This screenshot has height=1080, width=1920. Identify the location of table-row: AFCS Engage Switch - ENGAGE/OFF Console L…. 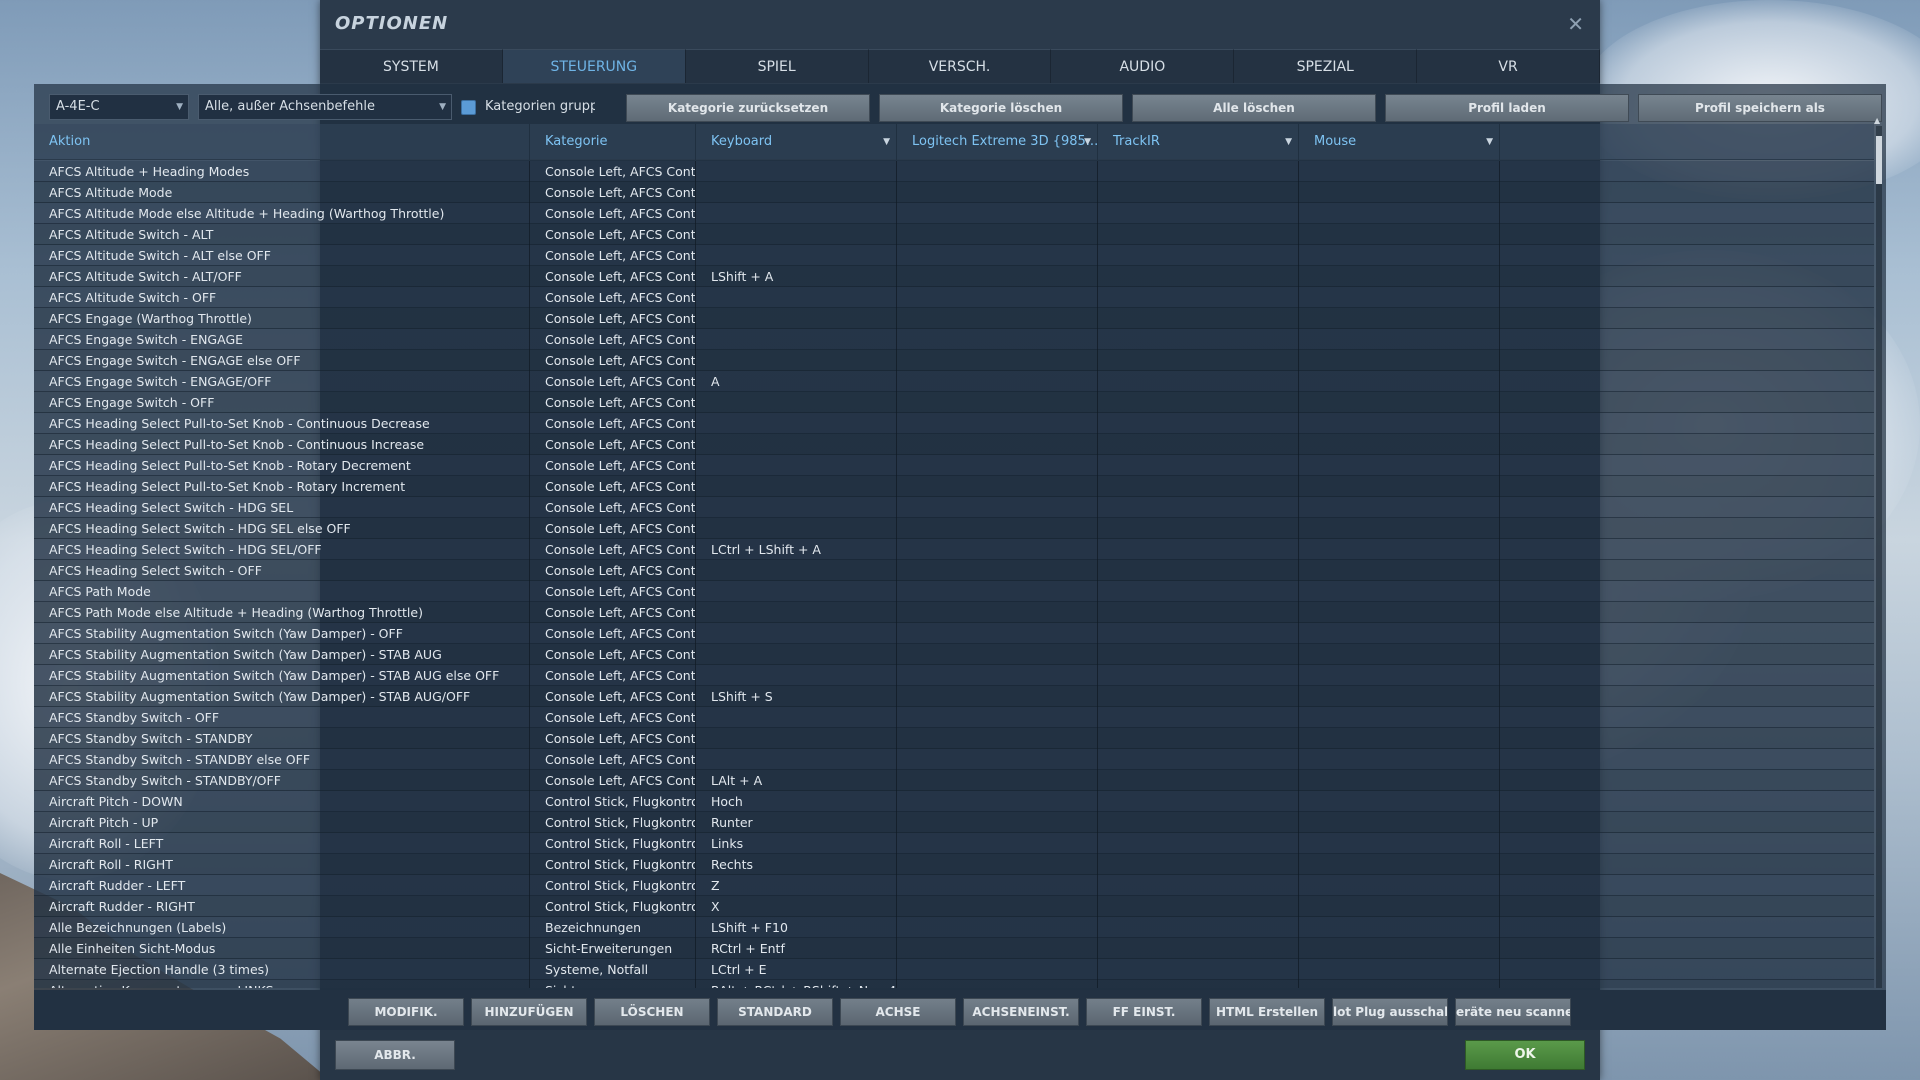
(954, 381).